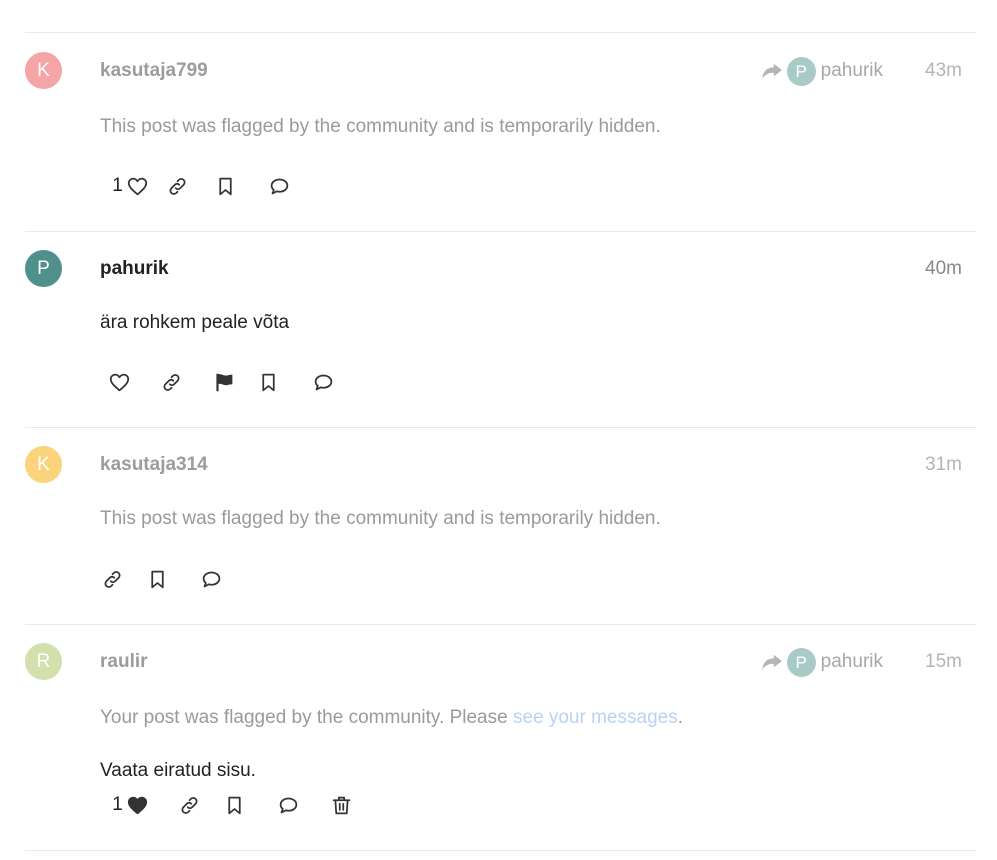  I want to click on trash-icon, so click(341, 805).